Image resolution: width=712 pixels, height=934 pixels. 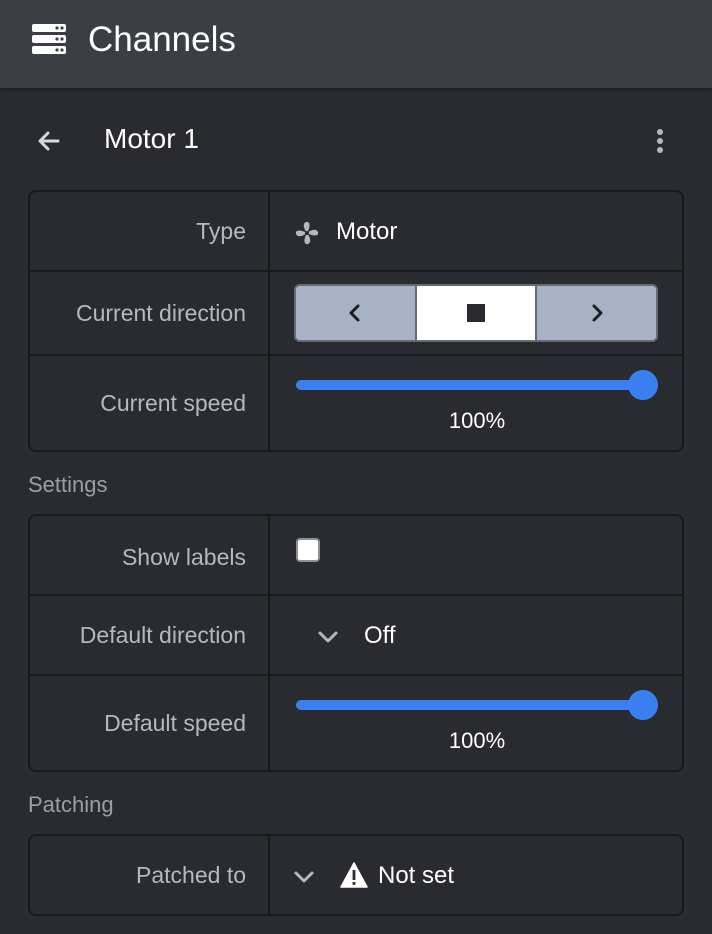 I want to click on arrow-left-icon, so click(x=49, y=141).